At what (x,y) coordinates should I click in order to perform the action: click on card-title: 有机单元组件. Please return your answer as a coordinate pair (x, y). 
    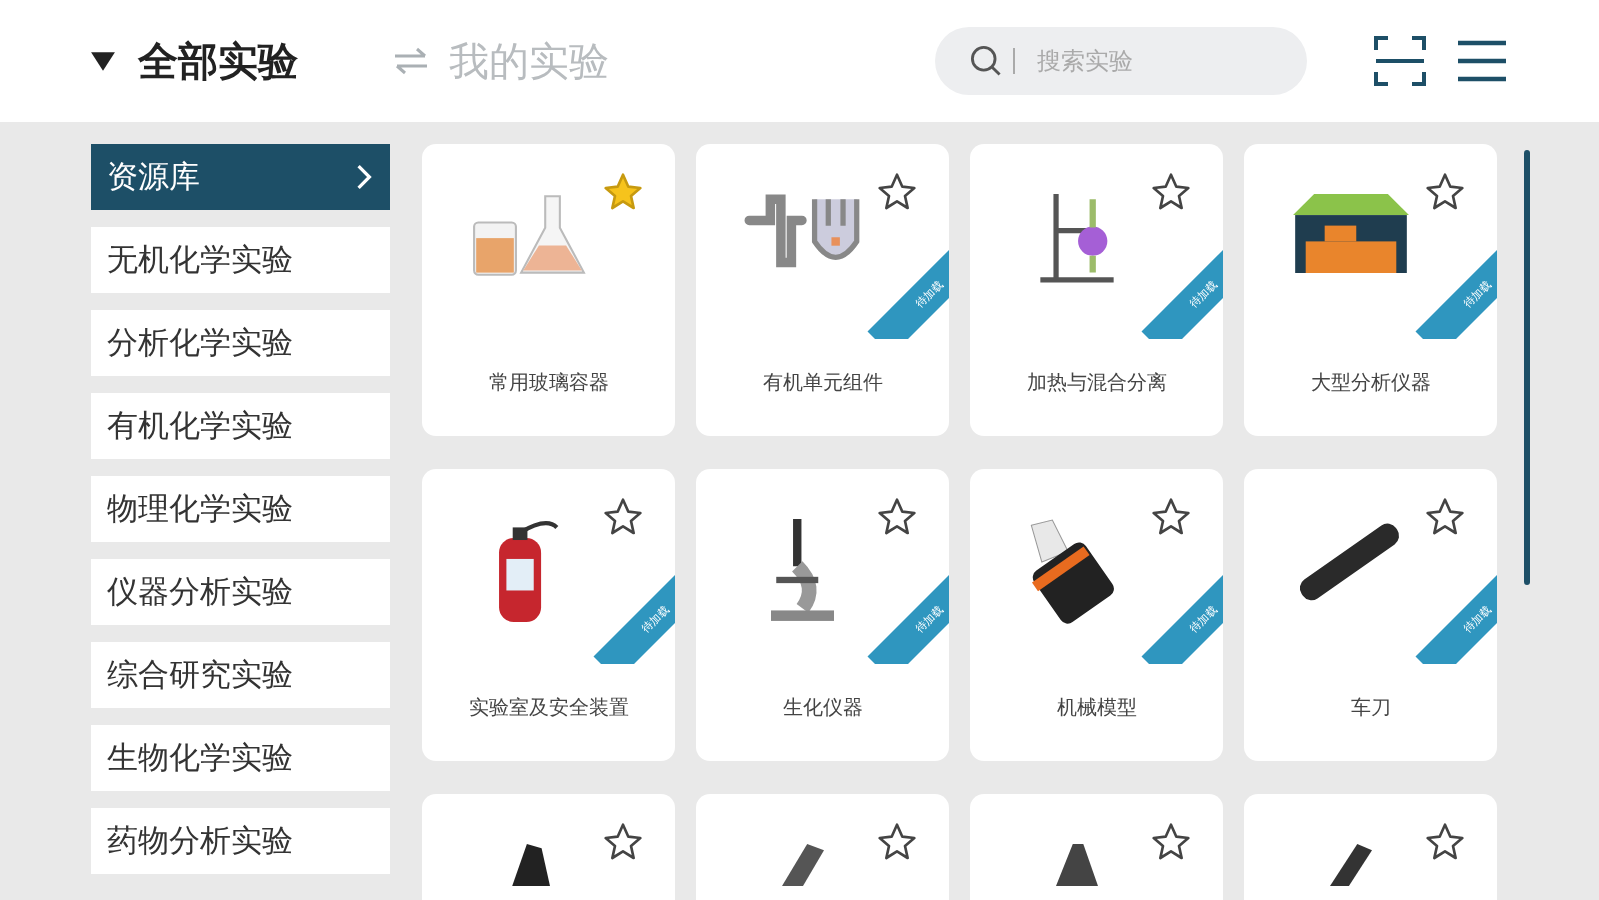
    Looking at the image, I should click on (822, 382).